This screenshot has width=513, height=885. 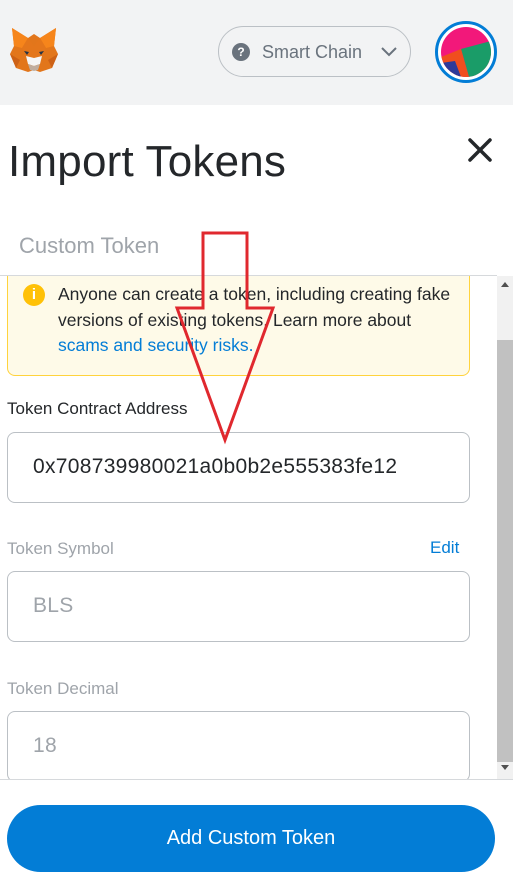 What do you see at coordinates (480, 150) in the screenshot?
I see `close-icon` at bounding box center [480, 150].